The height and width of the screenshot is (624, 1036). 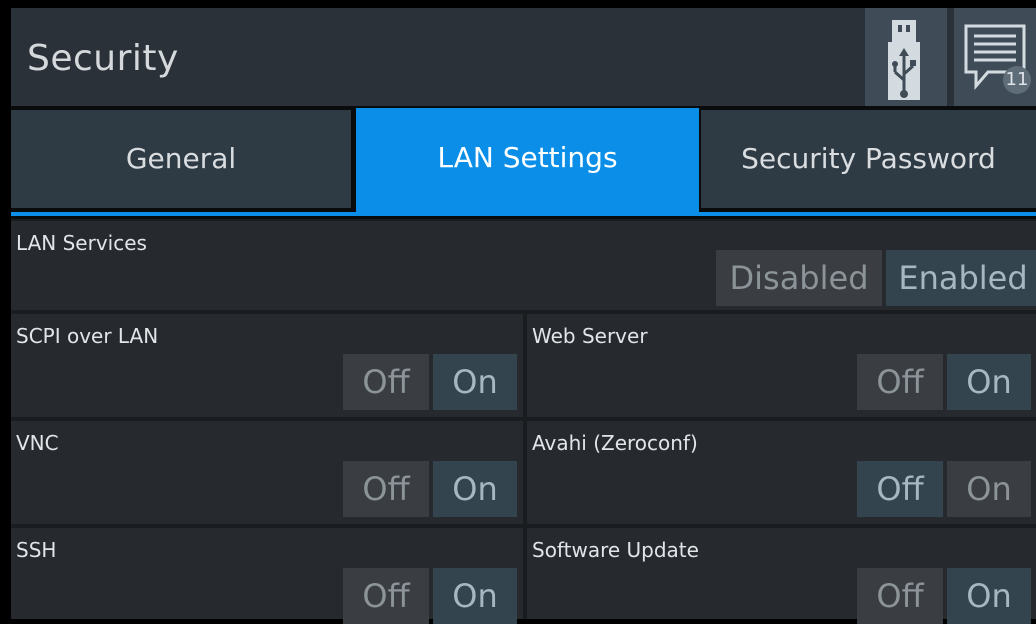 What do you see at coordinates (430, 489) in the screenshot?
I see `vnc-toggle: Off On` at bounding box center [430, 489].